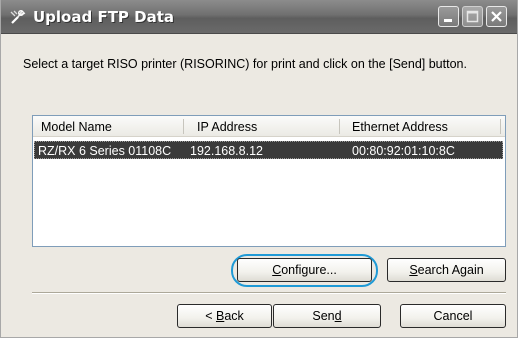  Describe the element at coordinates (446, 270) in the screenshot. I see `search-again-button: Search Again` at that location.